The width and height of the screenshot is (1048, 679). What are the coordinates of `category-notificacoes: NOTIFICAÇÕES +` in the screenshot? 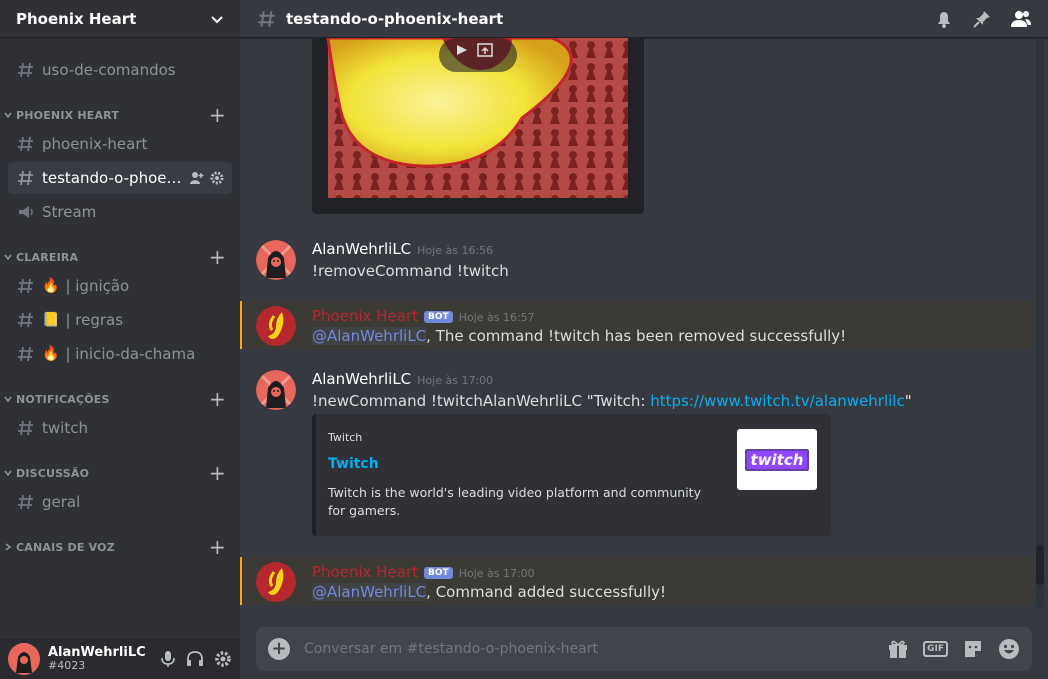 It's located at (118, 399).